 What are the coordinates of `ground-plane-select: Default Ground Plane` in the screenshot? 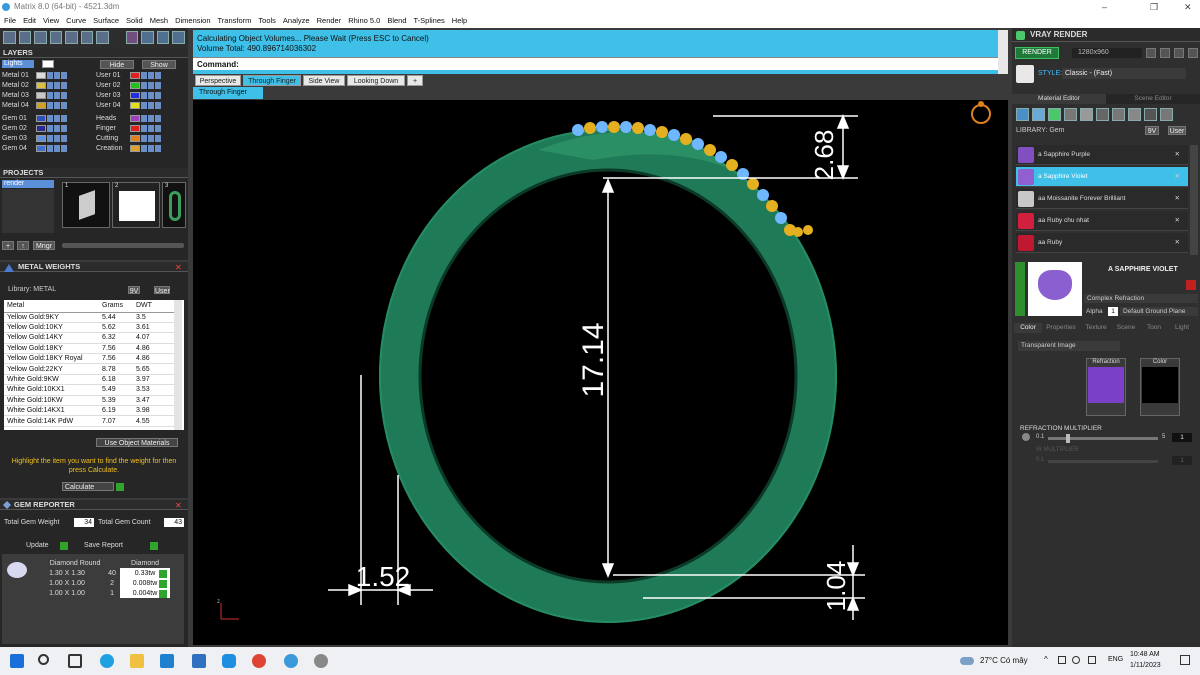 It's located at (1159, 311).